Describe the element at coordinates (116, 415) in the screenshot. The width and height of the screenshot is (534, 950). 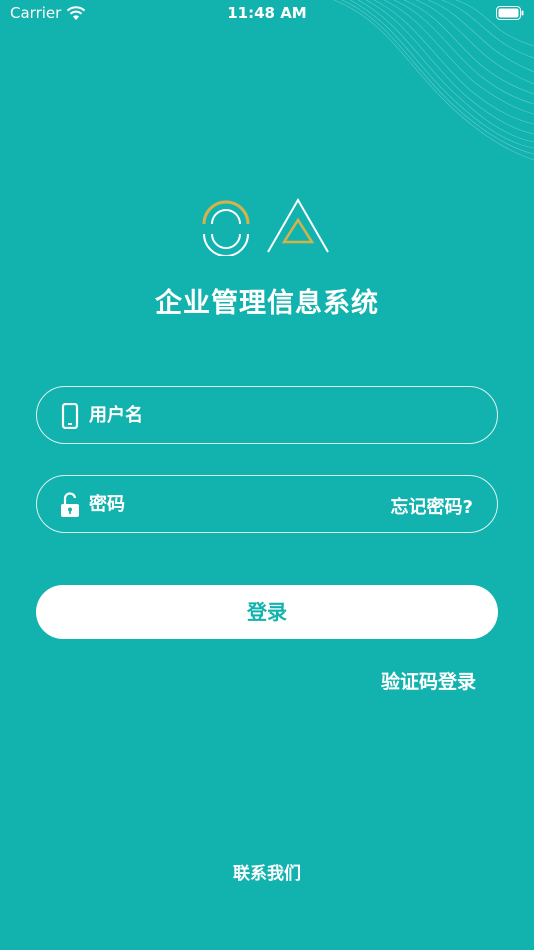
I see `username-placeholder: 用户名` at that location.